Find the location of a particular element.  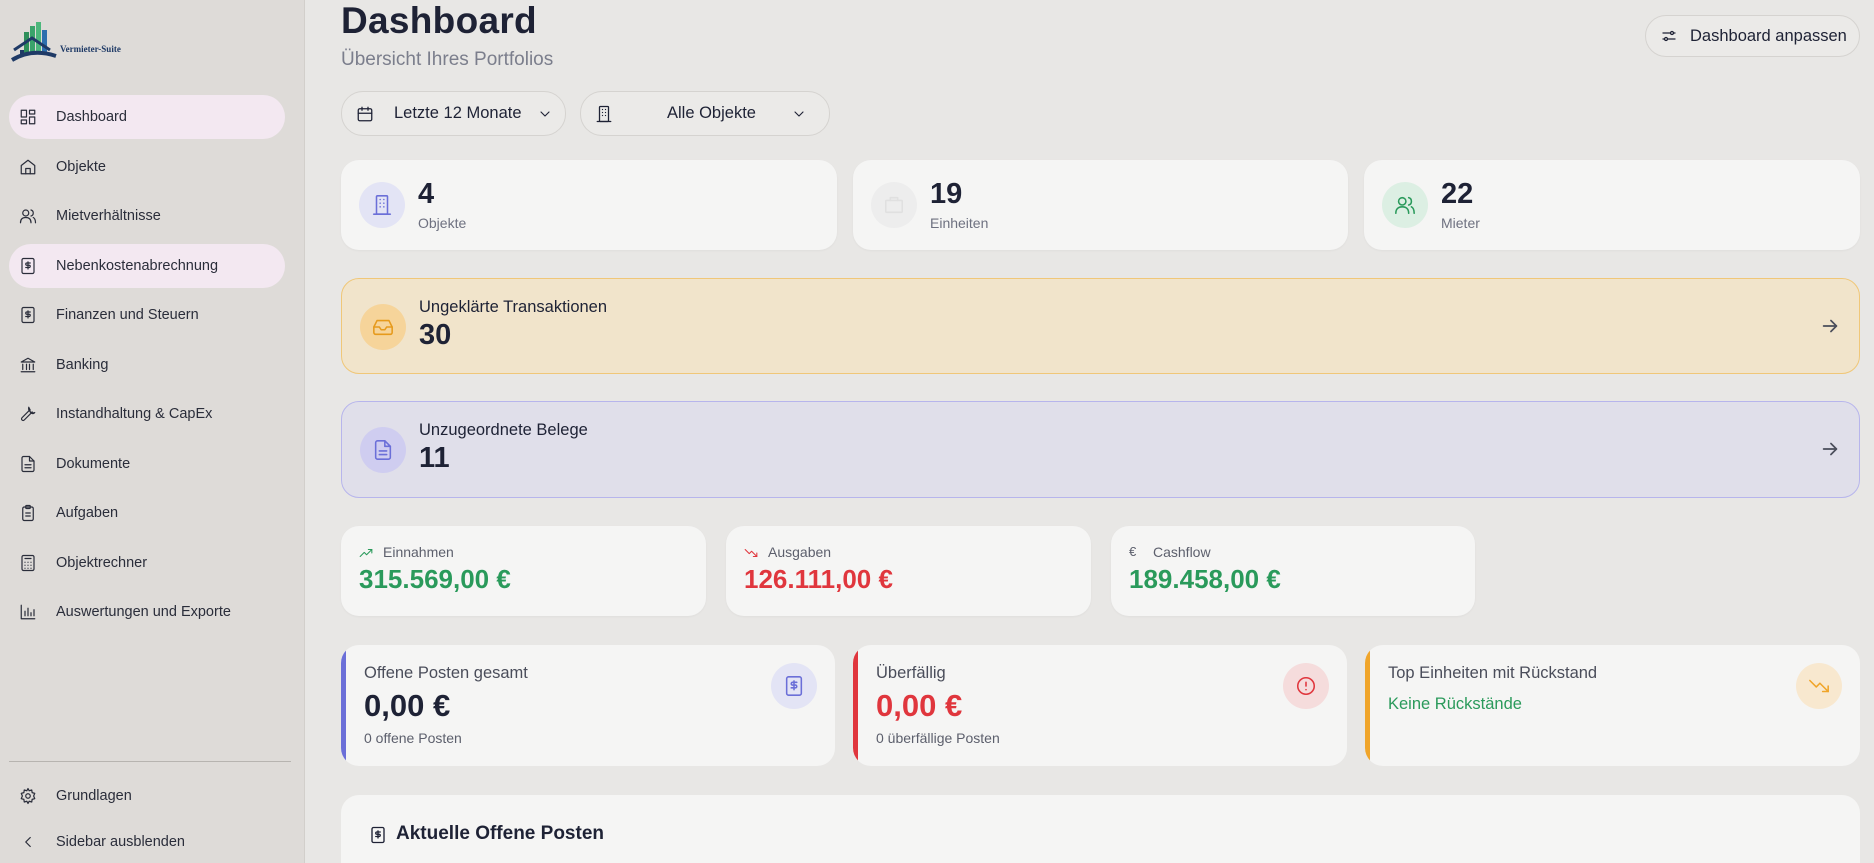

expenses-value: 126.111,00 € is located at coordinates (818, 579).